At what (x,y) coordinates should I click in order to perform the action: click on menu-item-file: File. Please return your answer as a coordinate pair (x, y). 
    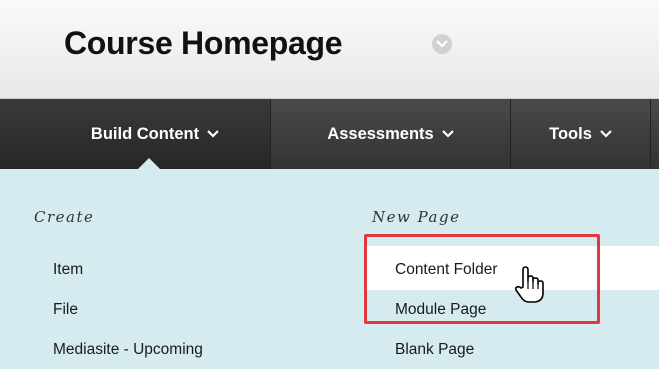
    Looking at the image, I should click on (65, 310).